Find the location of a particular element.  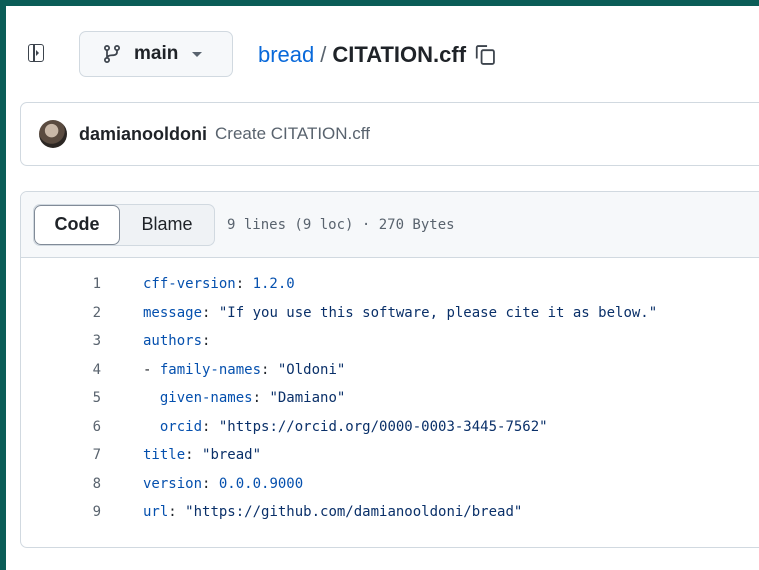

code-line: 4 - family-names: "Oldoni" is located at coordinates (390, 370).